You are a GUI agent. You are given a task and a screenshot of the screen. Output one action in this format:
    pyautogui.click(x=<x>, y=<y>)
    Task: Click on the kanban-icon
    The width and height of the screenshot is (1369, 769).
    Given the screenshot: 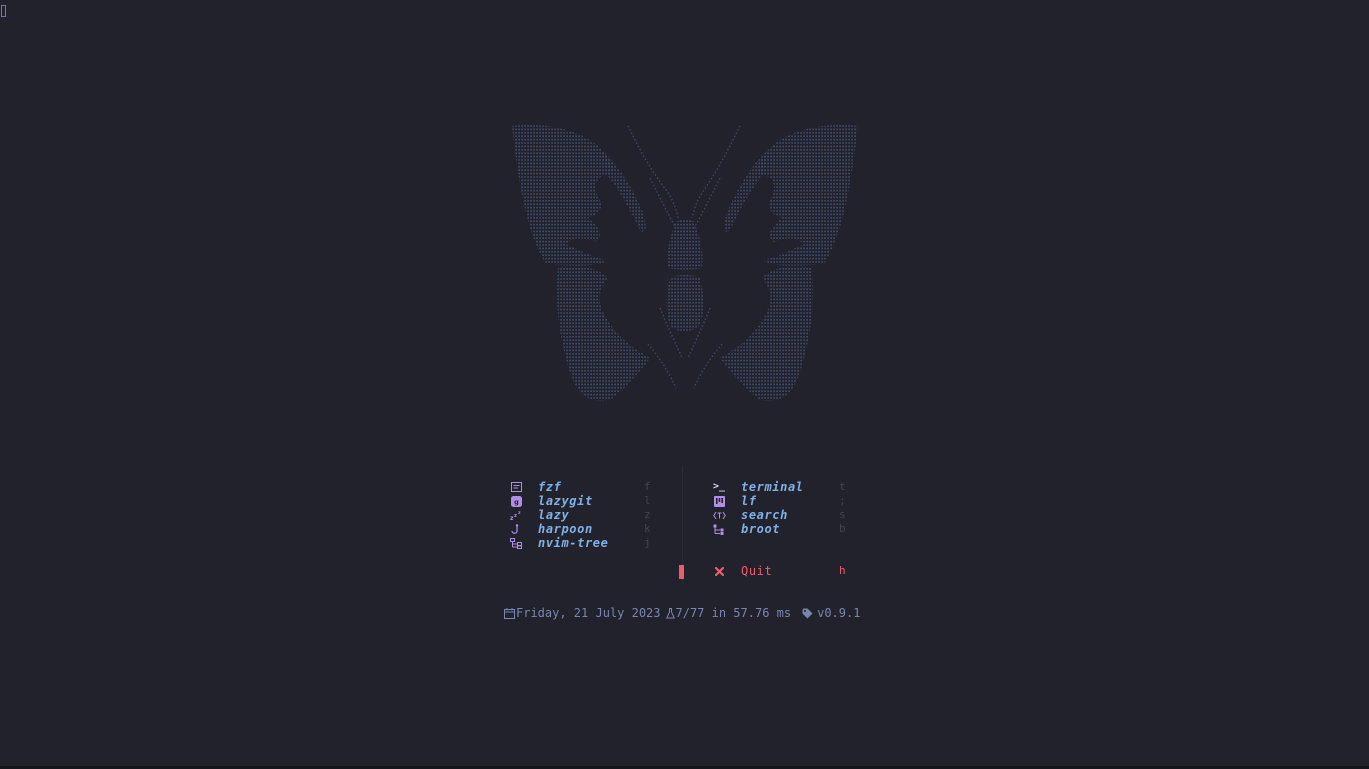 What is the action you would take?
    pyautogui.click(x=719, y=501)
    